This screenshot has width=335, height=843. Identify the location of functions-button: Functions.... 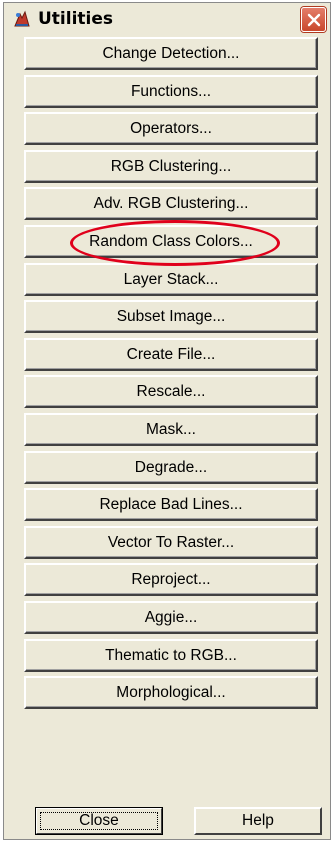
(171, 91).